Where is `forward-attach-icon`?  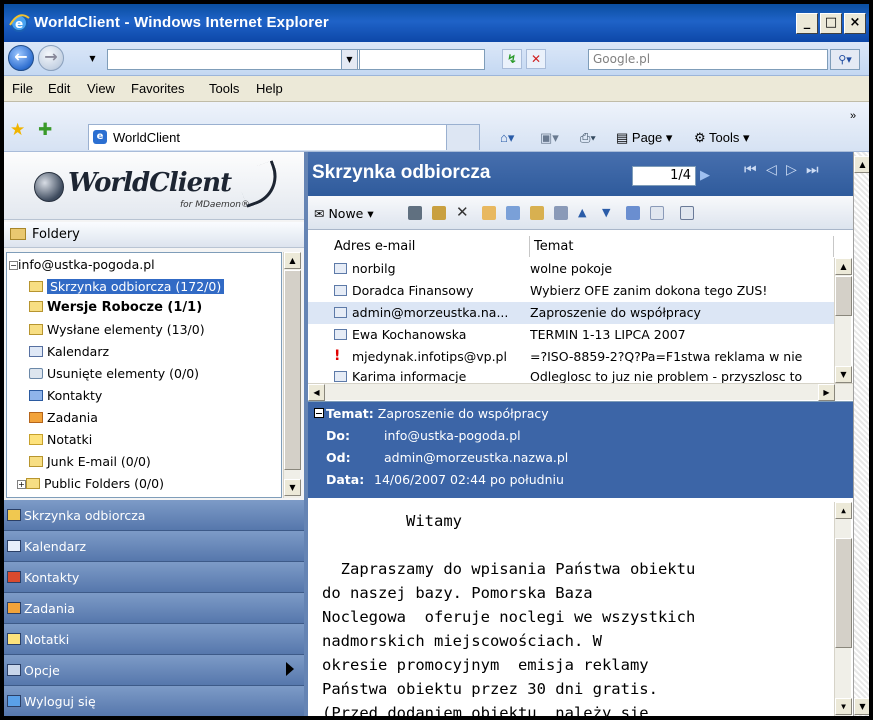
forward-attach-icon is located at coordinates (561, 213).